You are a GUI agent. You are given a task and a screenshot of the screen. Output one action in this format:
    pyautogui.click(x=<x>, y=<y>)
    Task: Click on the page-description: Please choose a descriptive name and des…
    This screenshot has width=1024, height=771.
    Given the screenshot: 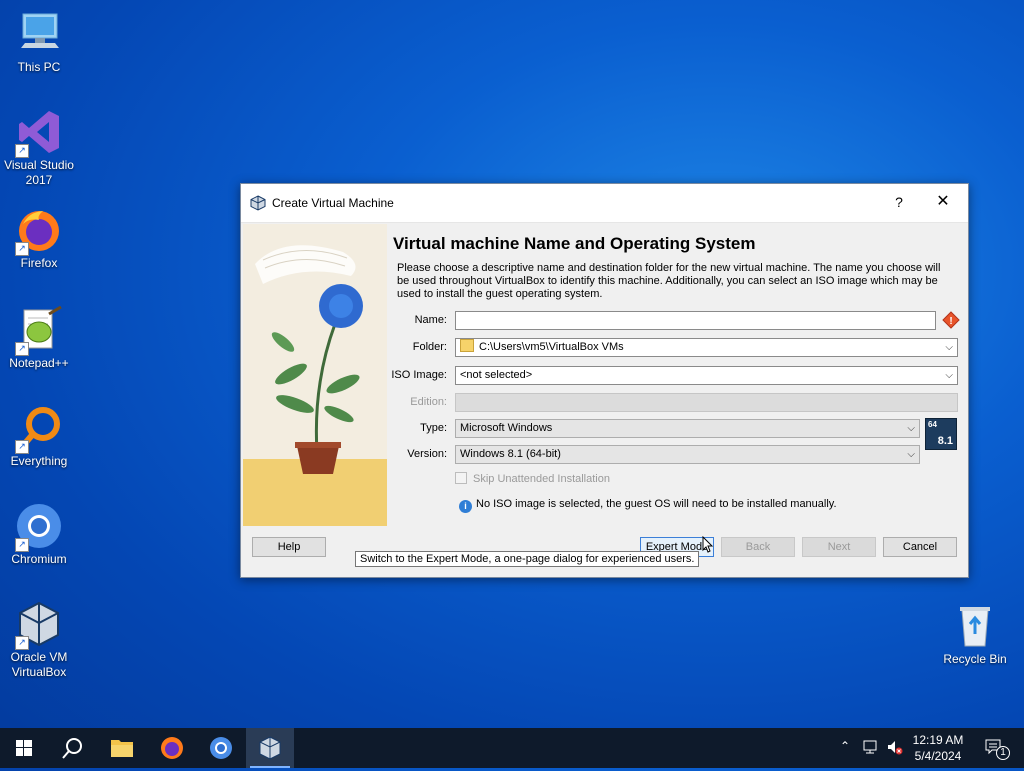 What is the action you would take?
    pyautogui.click(x=669, y=281)
    